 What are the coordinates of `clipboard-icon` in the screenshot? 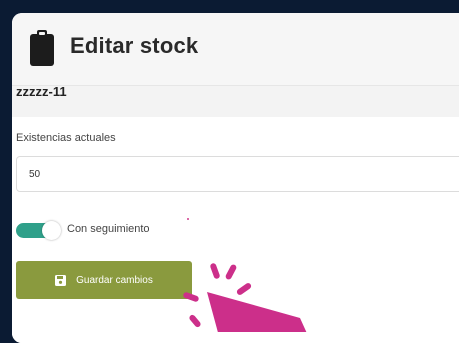 It's located at (42, 48).